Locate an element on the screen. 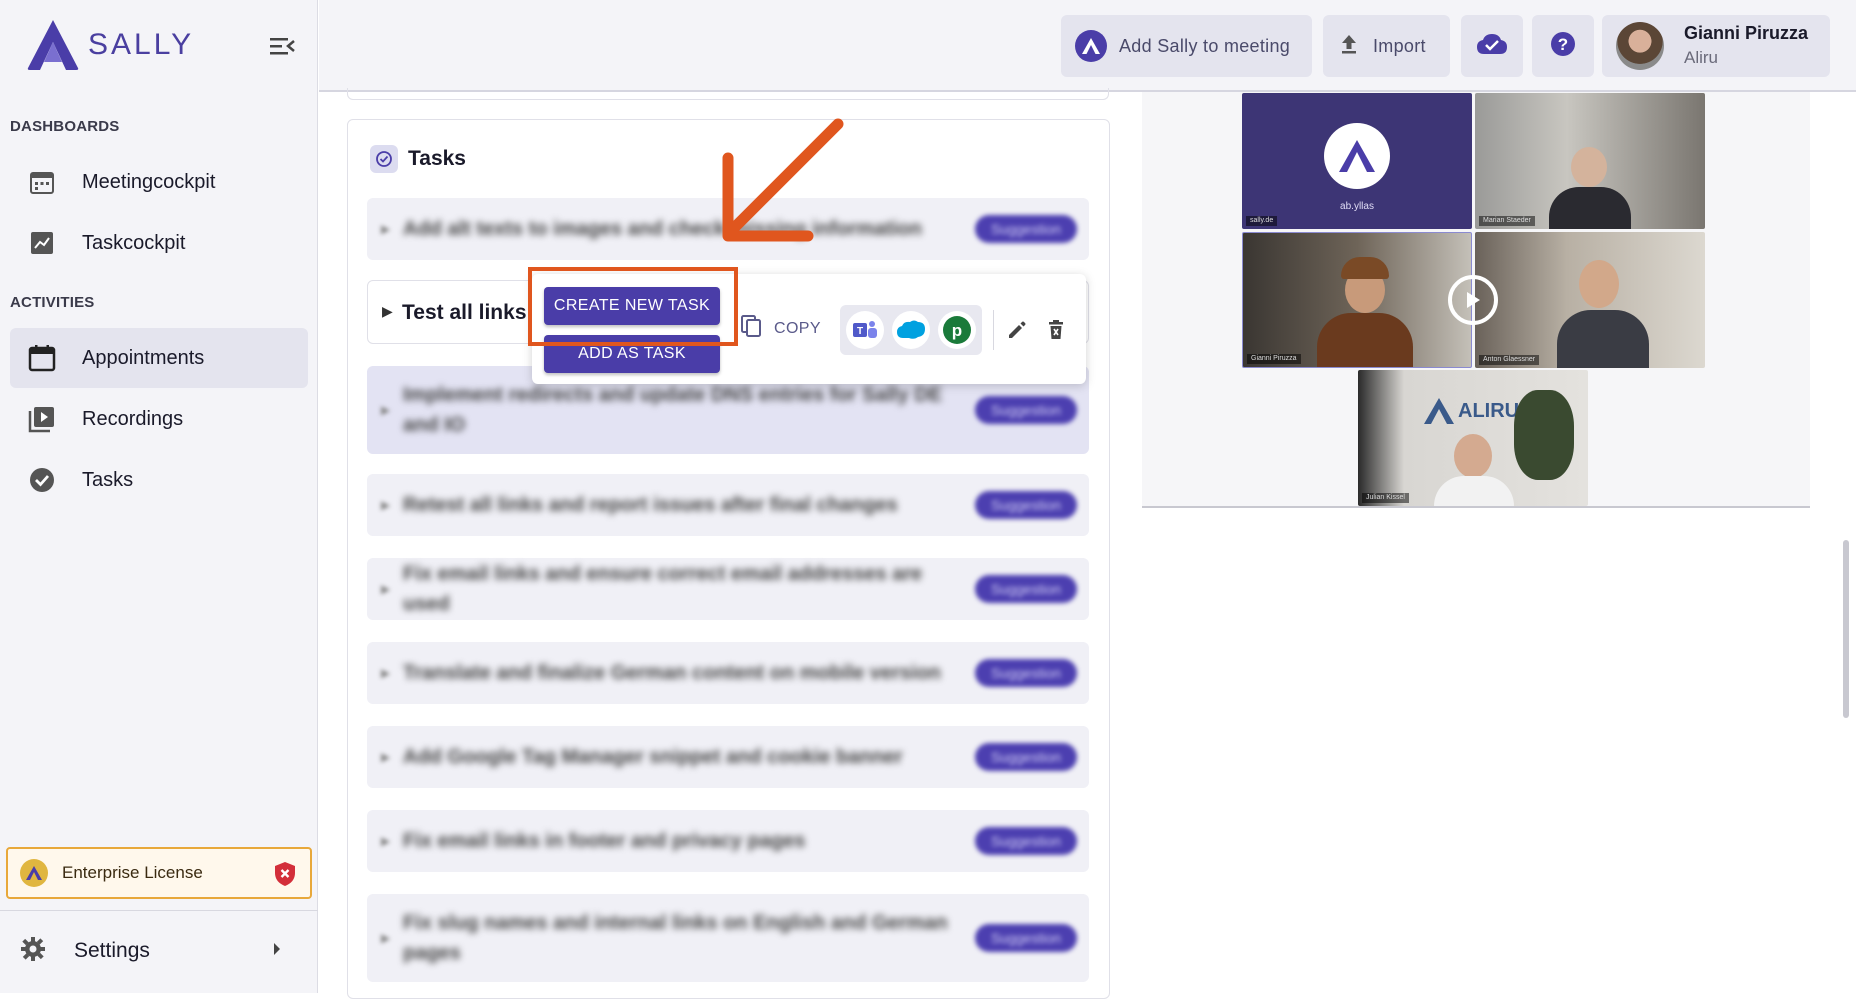  section-label-activities: ACTIVITIES is located at coordinates (52, 302).